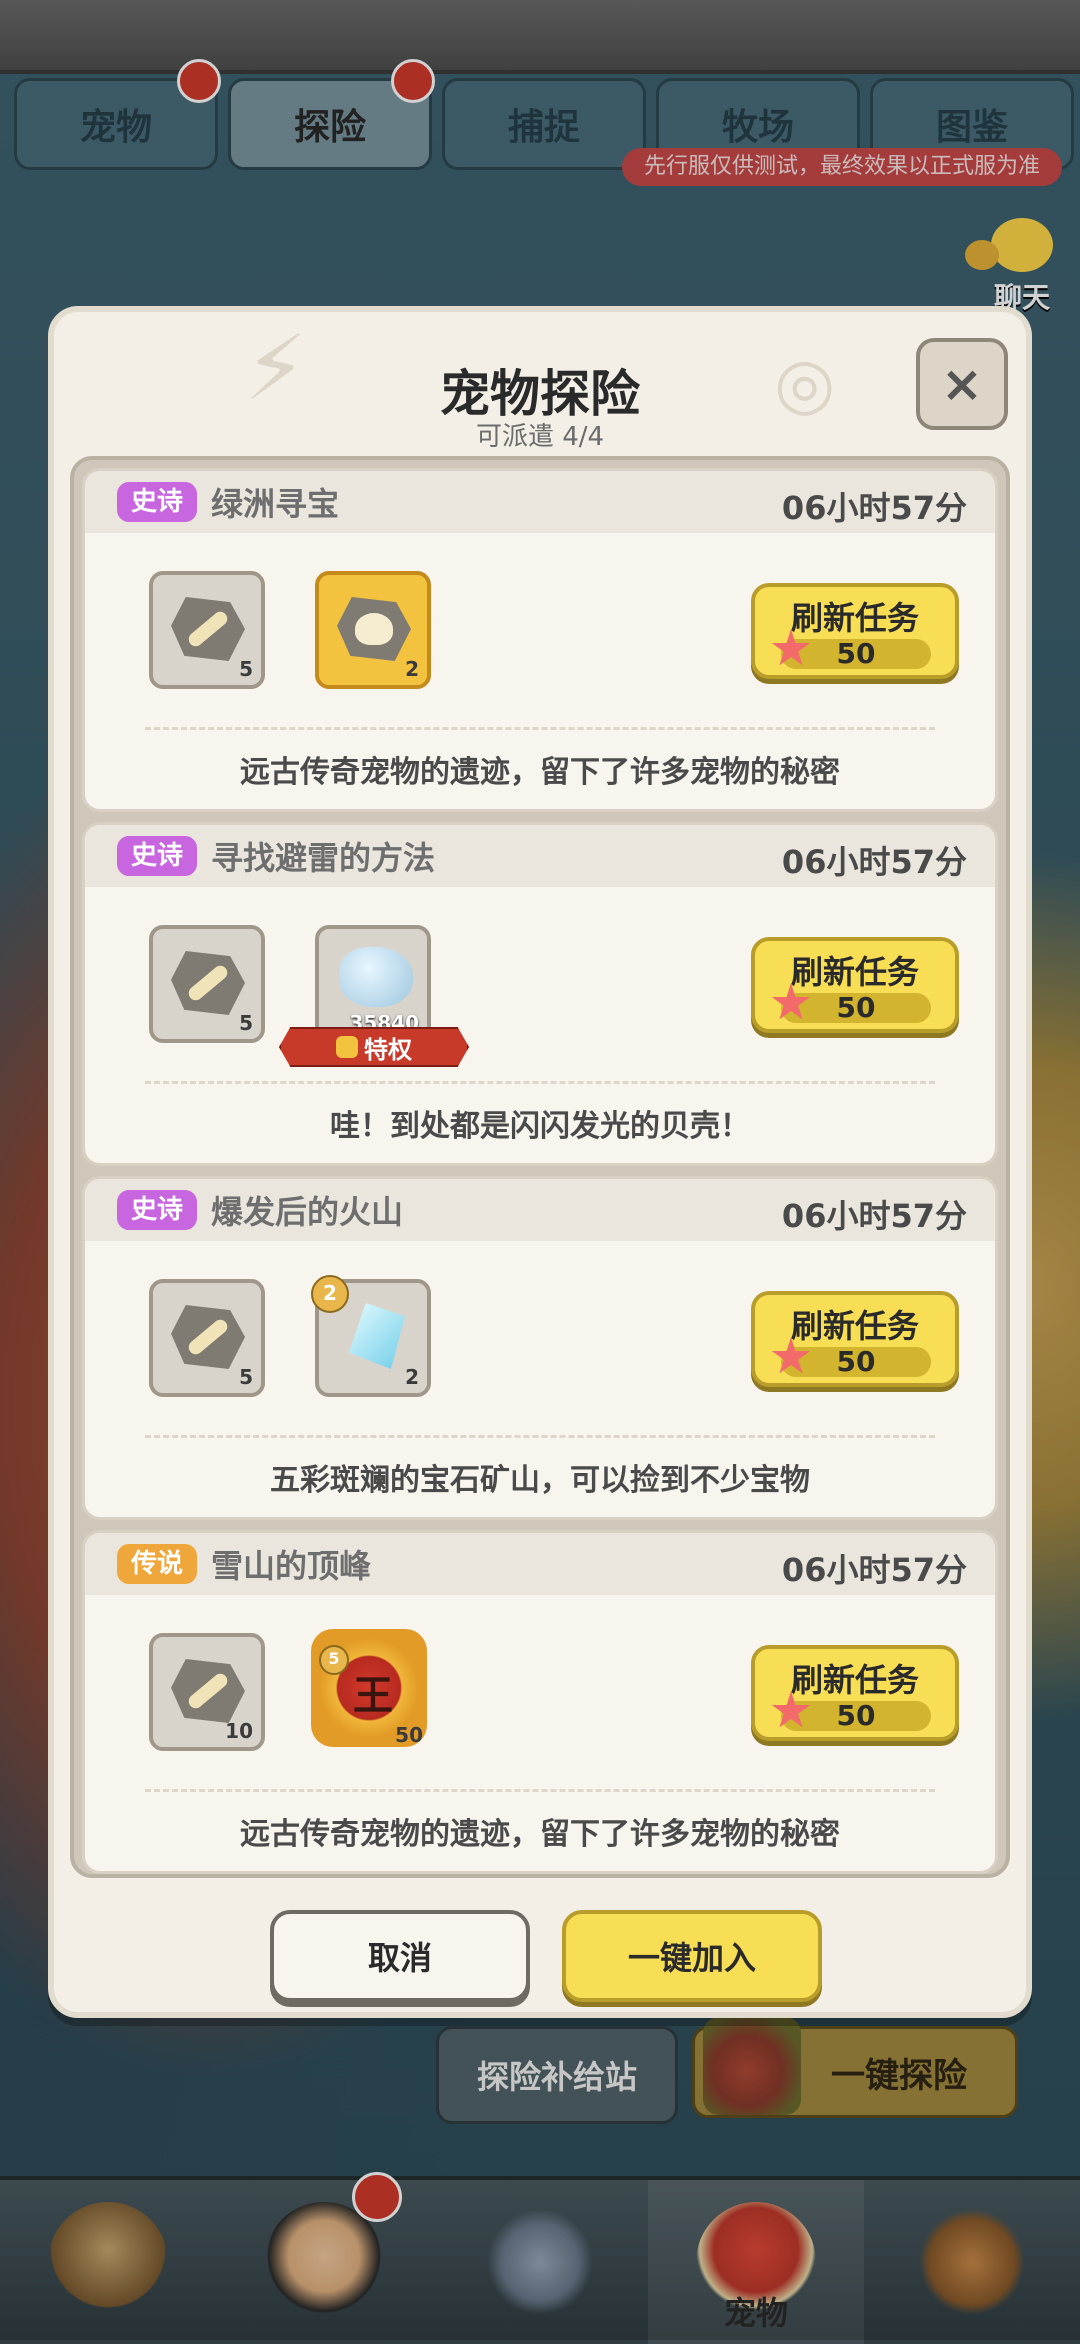 Image resolution: width=1080 pixels, height=2344 pixels. Describe the element at coordinates (540, 502) in the screenshot. I see `task-header: 史诗 绿洲寻宝 06小时57分` at that location.